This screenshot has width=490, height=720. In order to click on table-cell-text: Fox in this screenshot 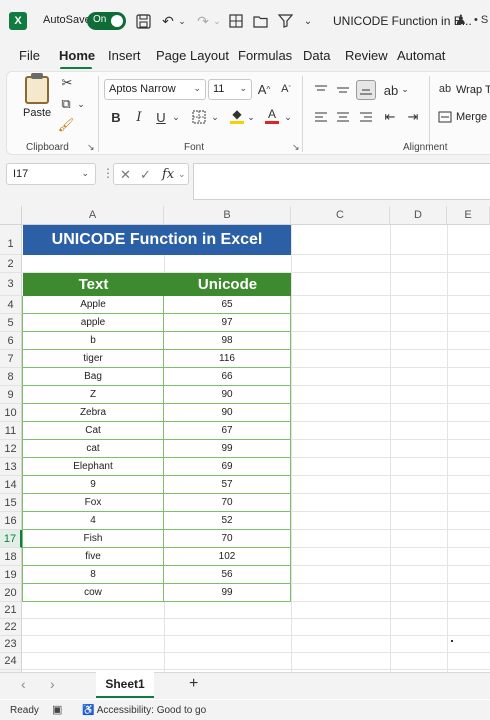, I will do `click(93, 503)`.